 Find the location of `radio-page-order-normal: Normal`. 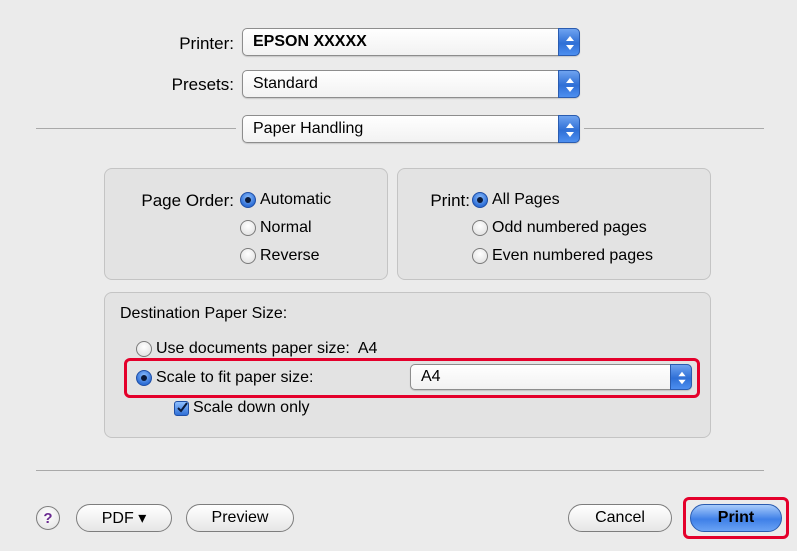

radio-page-order-normal: Normal is located at coordinates (276, 228).